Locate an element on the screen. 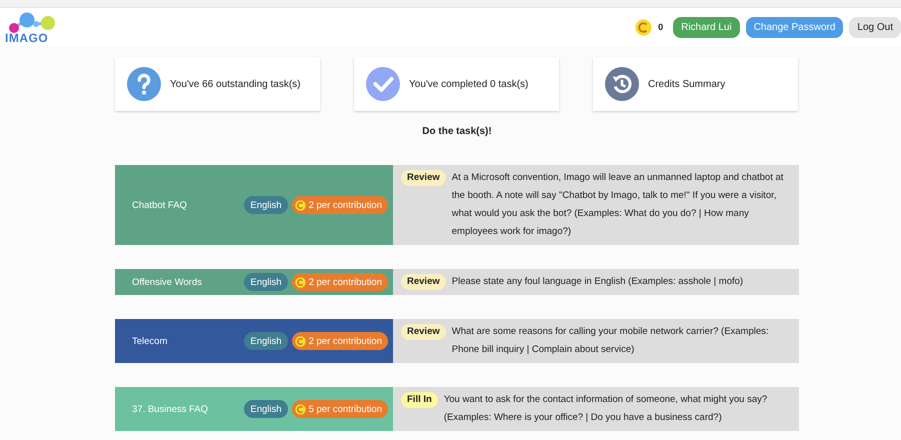 This screenshot has height=440, width=901. task-title: 37. Business FAQ is located at coordinates (170, 409).